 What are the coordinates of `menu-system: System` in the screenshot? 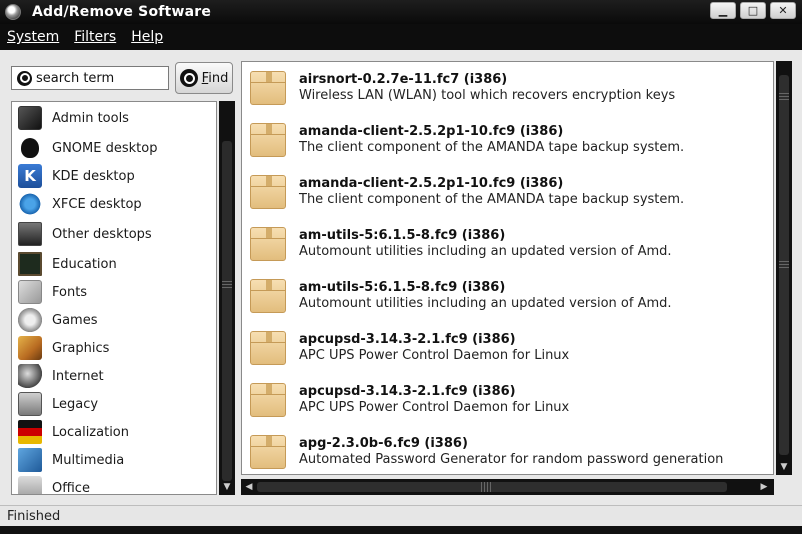 It's located at (33, 37).